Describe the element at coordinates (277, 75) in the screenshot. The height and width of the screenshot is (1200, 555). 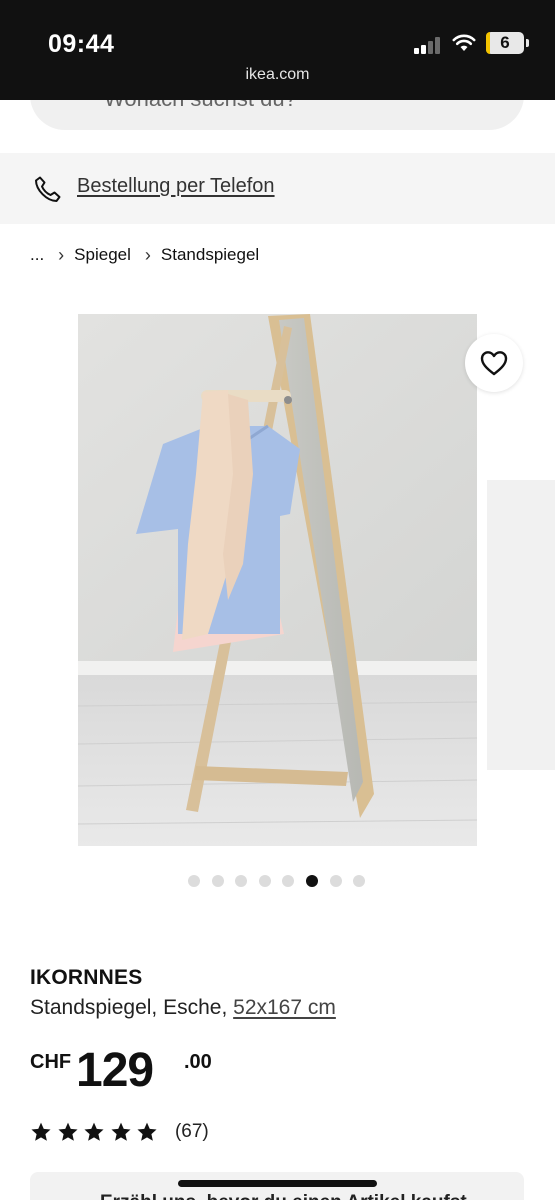
I see `address-bar-url: ikea.com` at that location.